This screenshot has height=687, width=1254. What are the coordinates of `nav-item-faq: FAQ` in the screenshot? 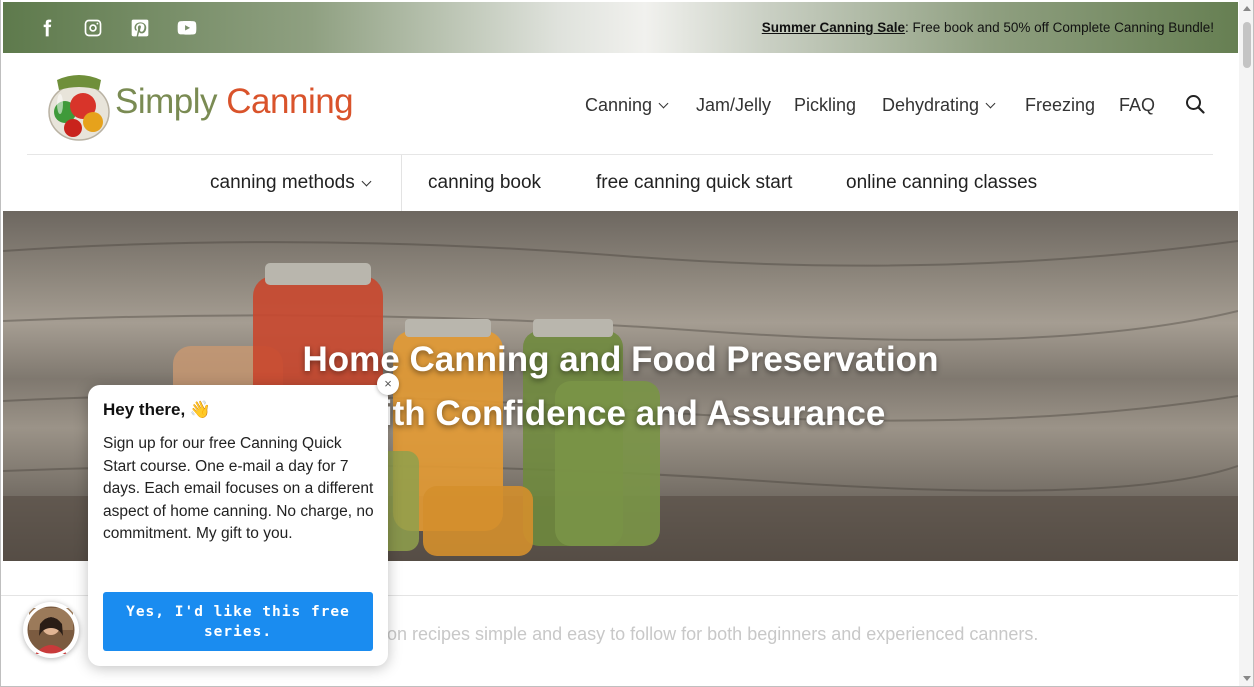 It's located at (1139, 105).